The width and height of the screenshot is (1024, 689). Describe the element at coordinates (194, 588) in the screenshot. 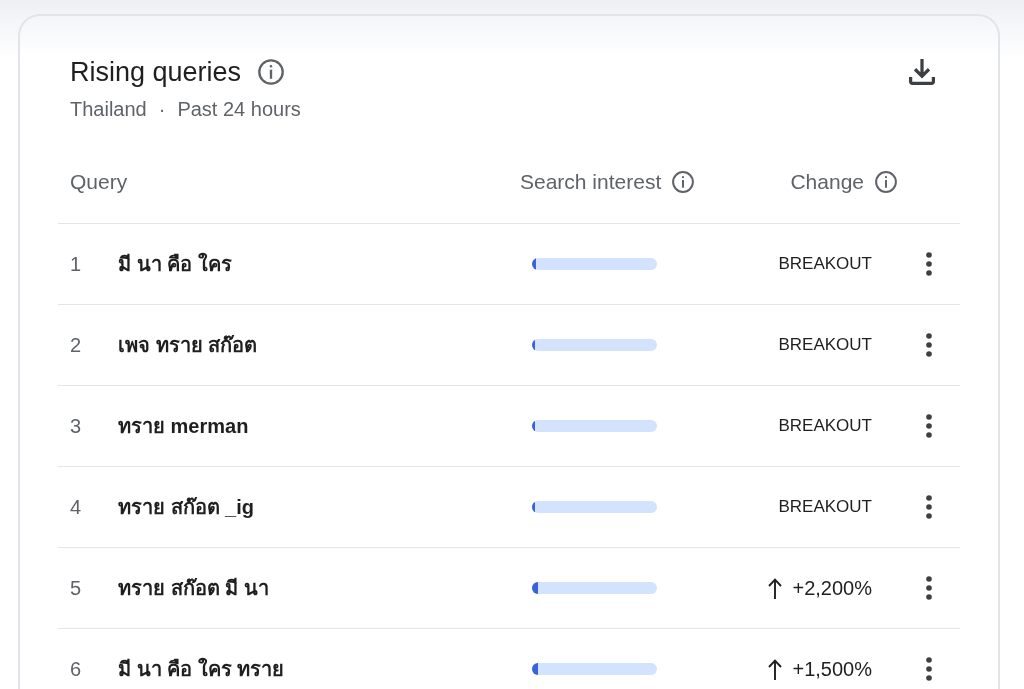

I see `query-text: ทราย สก๊อต มี นา` at that location.